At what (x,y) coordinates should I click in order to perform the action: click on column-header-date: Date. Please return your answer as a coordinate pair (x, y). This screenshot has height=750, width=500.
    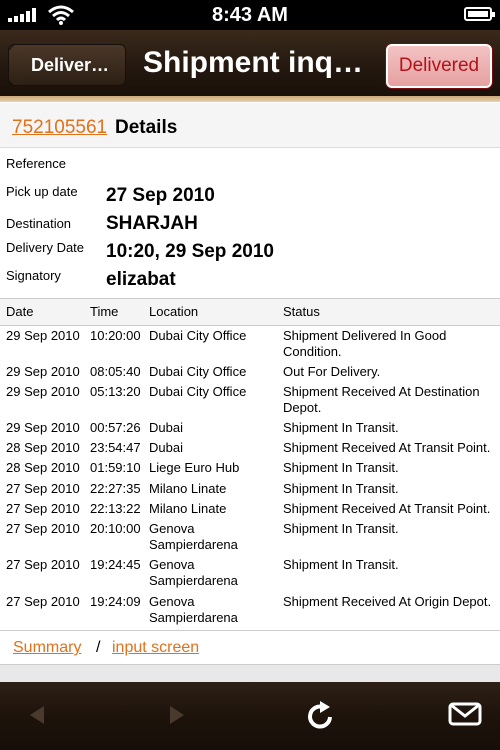
    Looking at the image, I should click on (20, 311).